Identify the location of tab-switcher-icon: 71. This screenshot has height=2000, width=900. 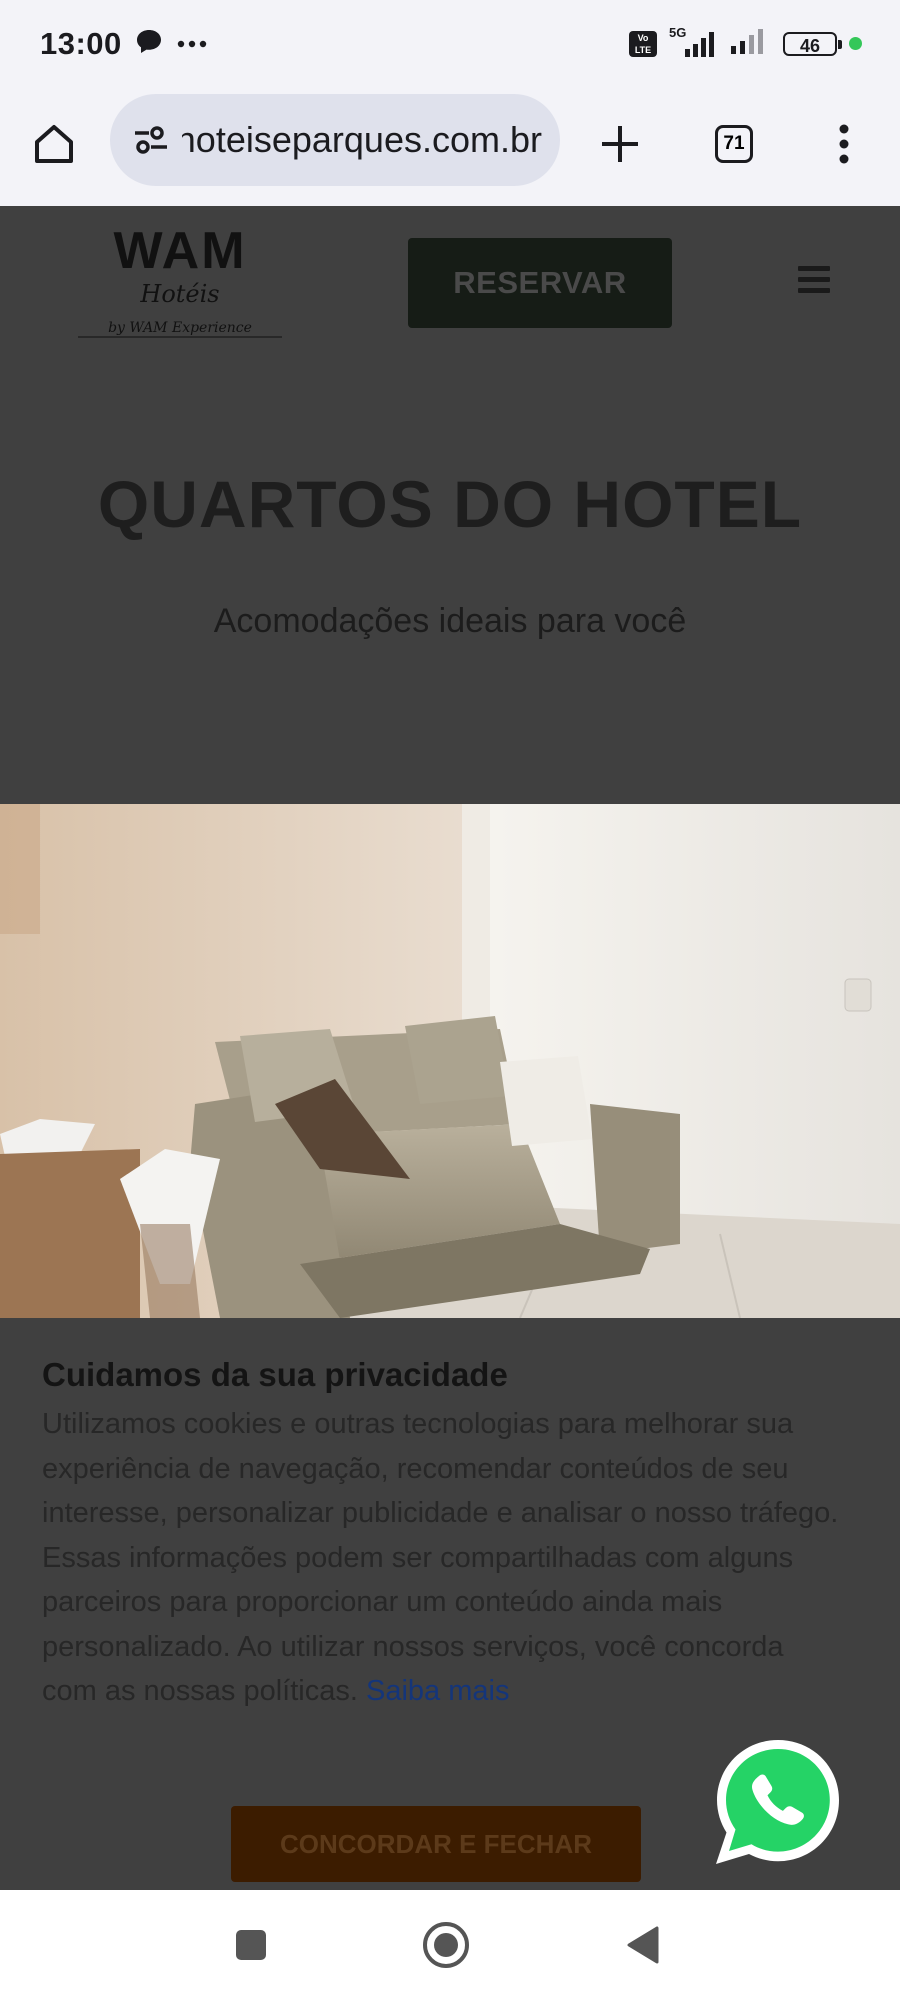
(734, 144).